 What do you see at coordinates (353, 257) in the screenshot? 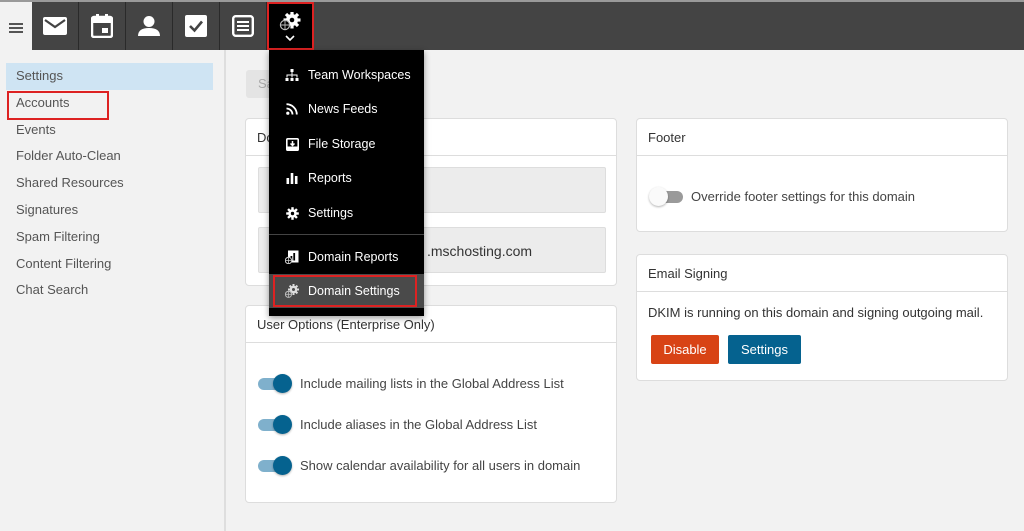
I see `menu-item-label: Domain Reports` at bounding box center [353, 257].